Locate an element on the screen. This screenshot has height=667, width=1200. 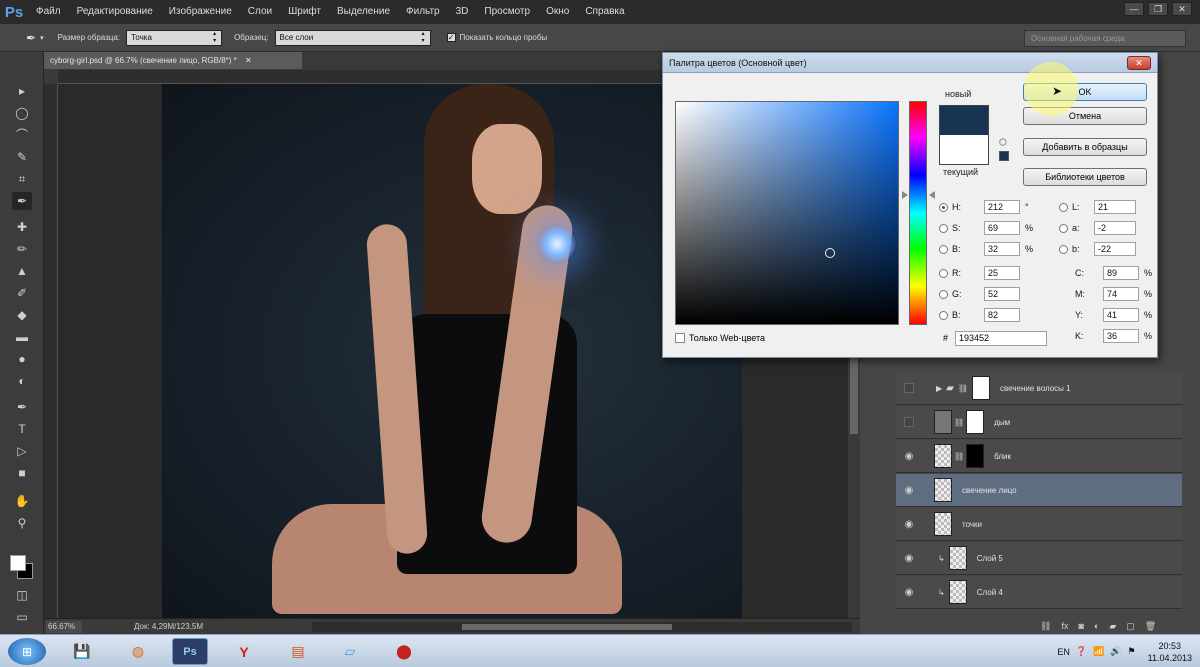
link-layers-icon: ⛓ is located at coordinates (1045, 626).